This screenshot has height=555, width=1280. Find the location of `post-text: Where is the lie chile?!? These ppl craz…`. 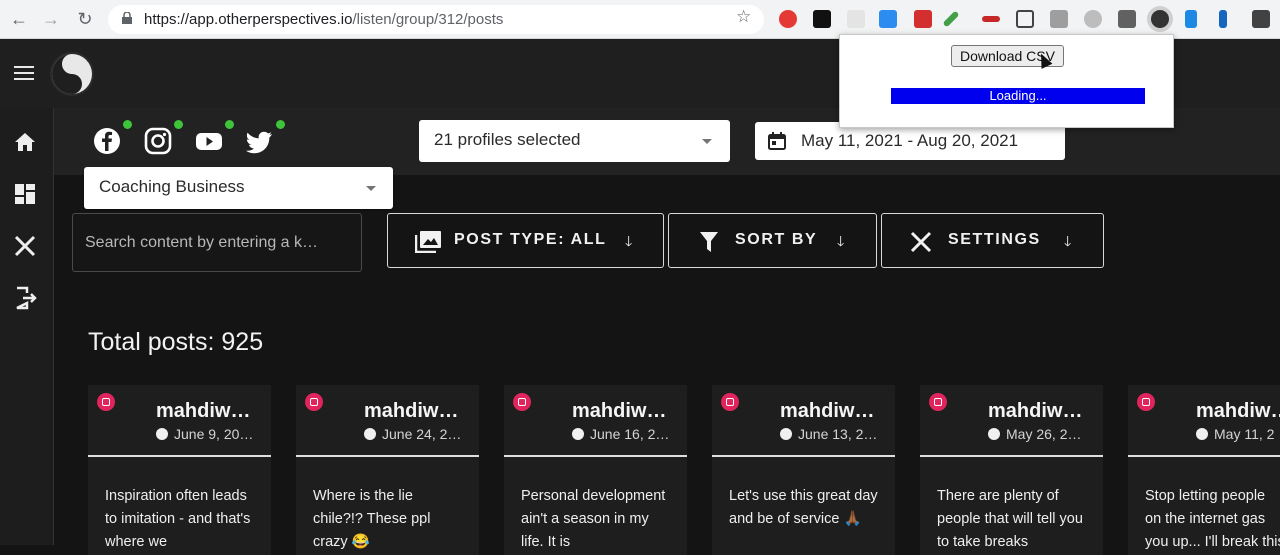

post-text: Where is the lie chile?!? These ppl craz… is located at coordinates (372, 519).